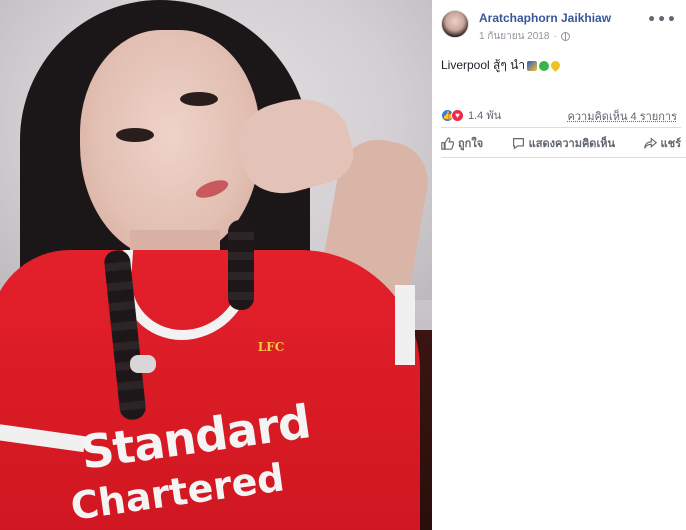 This screenshot has height=530, width=686. I want to click on share-icon, so click(650, 142).